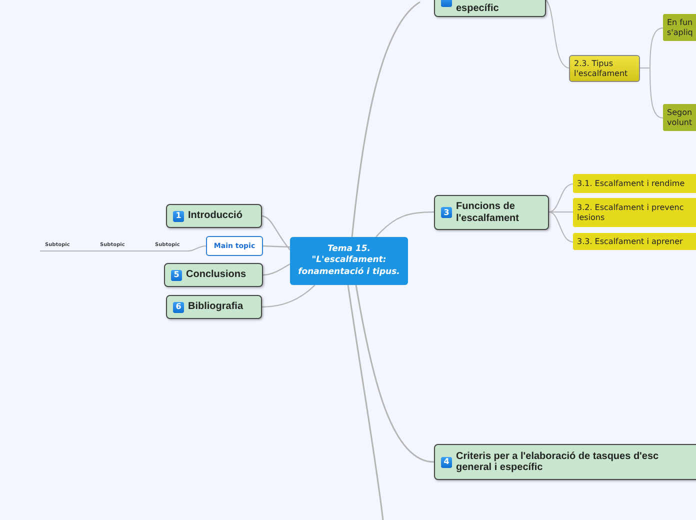  What do you see at coordinates (446, 212) in the screenshot?
I see `number-badge: 3` at bounding box center [446, 212].